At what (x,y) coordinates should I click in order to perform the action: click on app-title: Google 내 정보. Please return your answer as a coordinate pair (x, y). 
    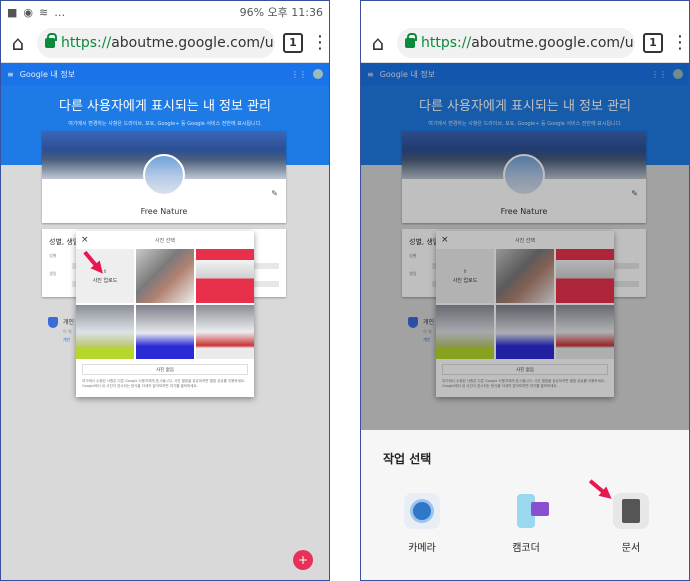
    Looking at the image, I should click on (47, 74).